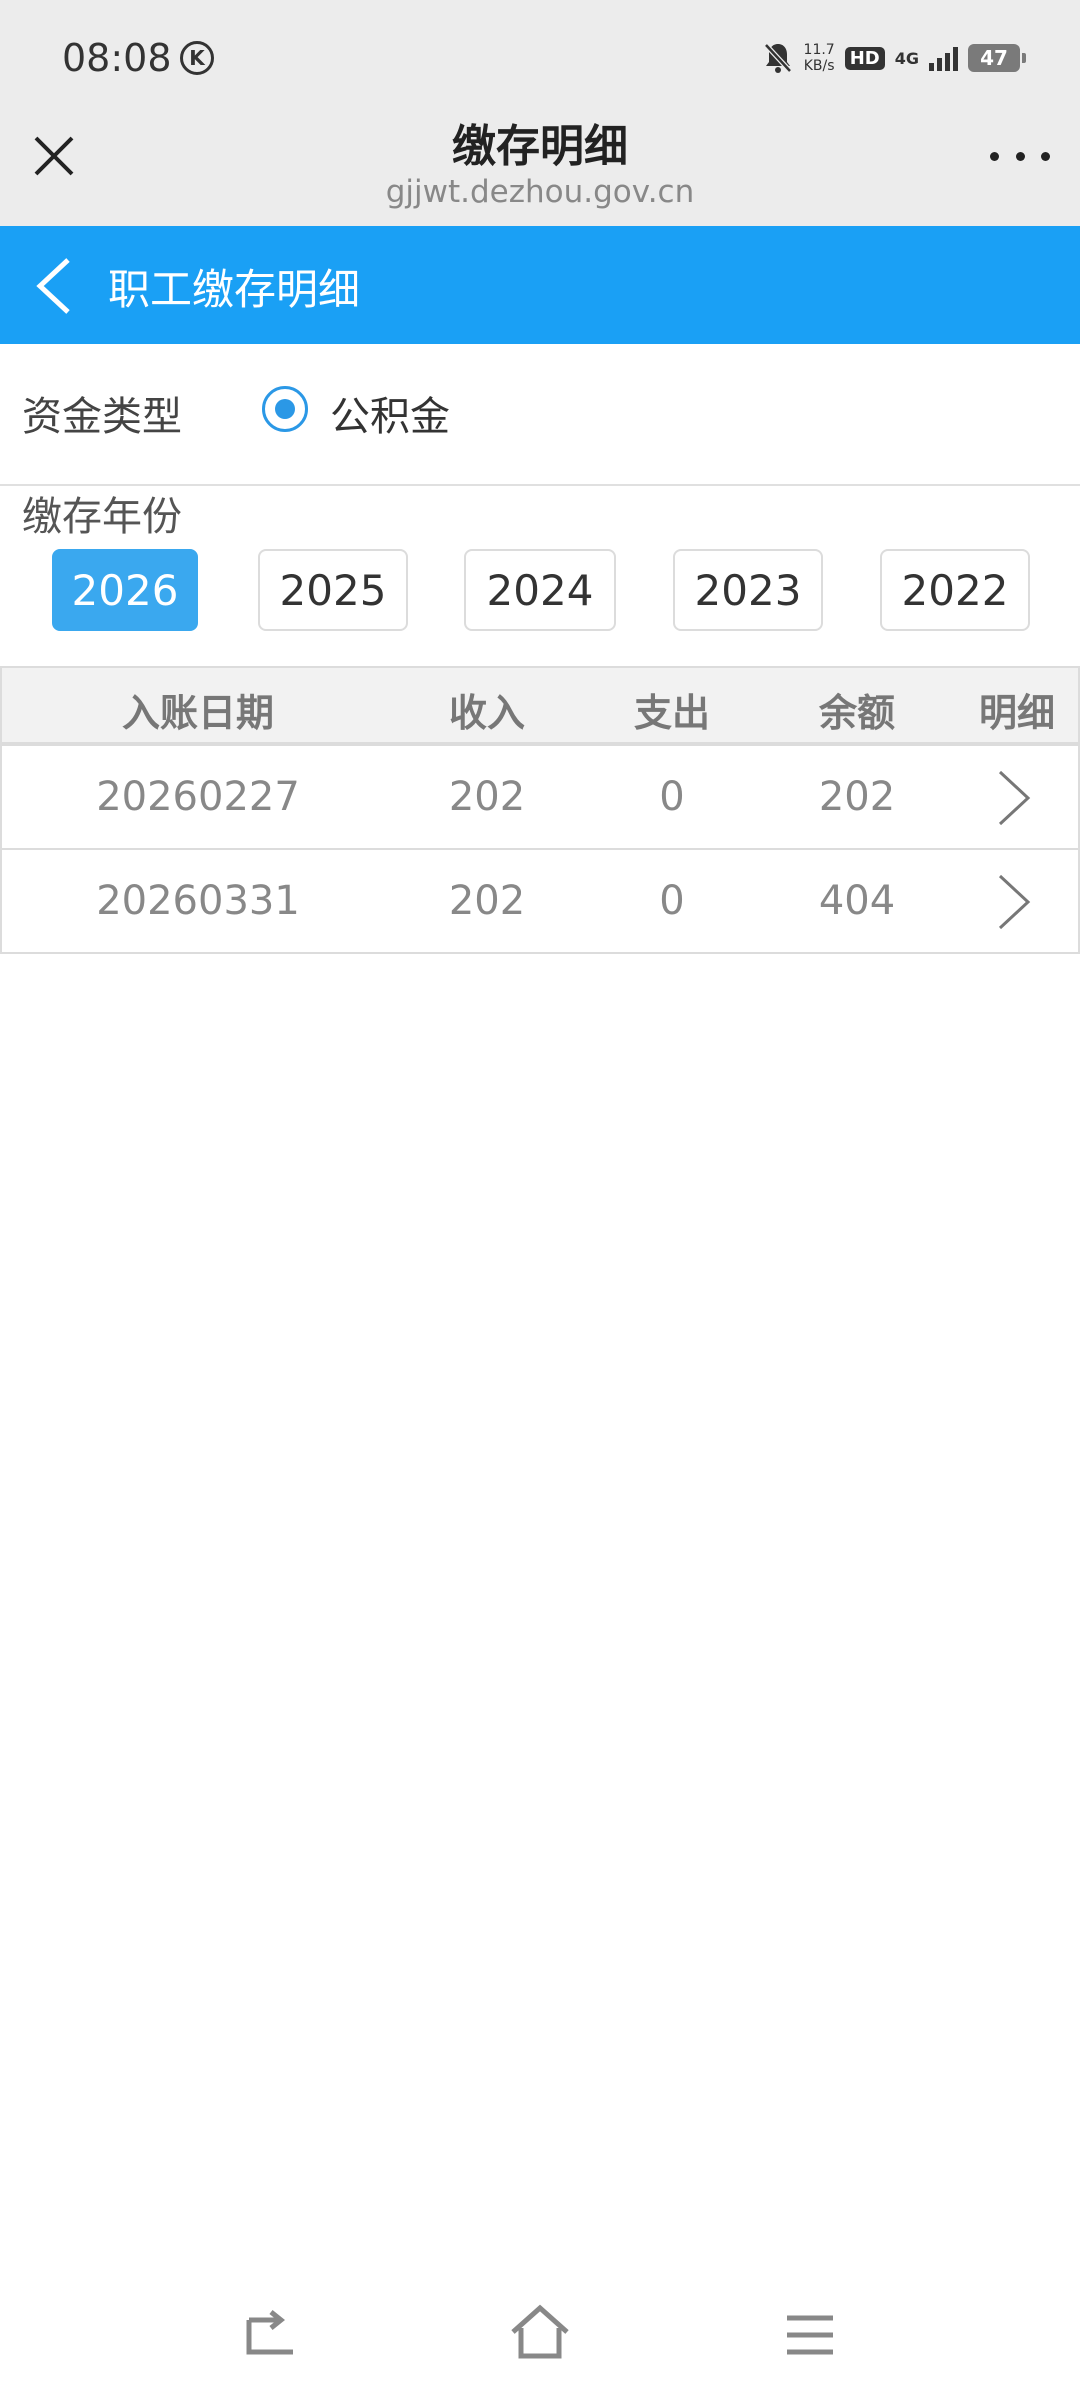  What do you see at coordinates (857, 797) in the screenshot?
I see `cell-balance: 202` at bounding box center [857, 797].